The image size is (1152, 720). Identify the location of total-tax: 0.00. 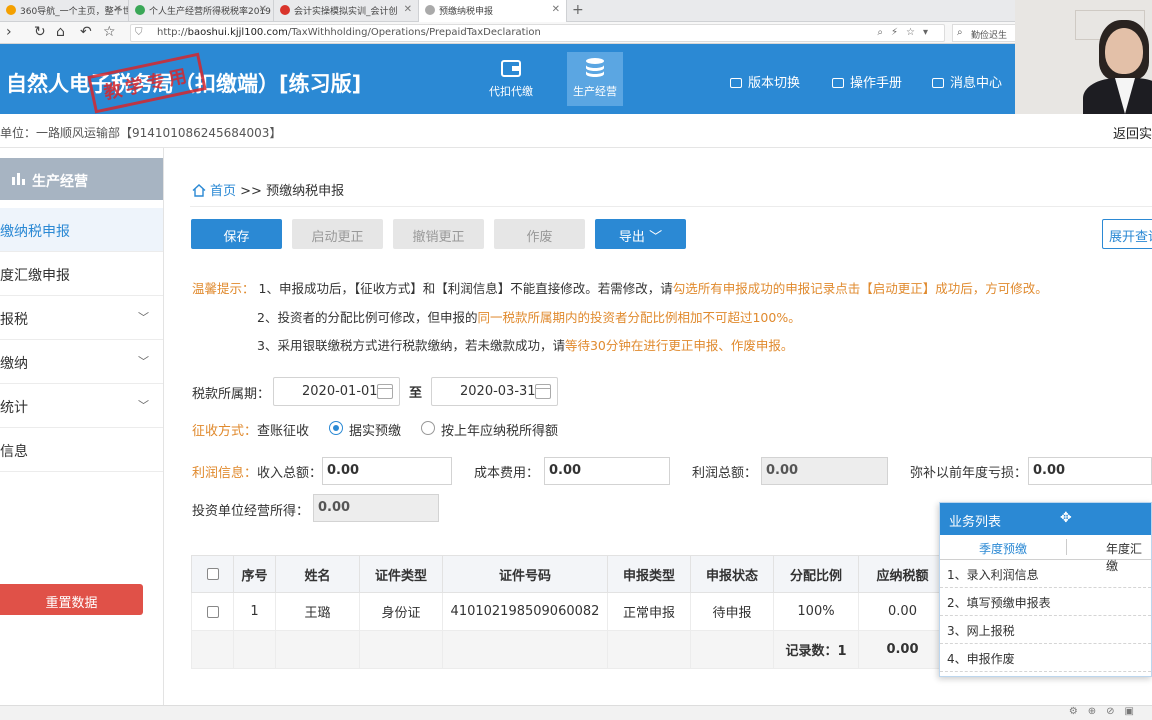
(902, 649).